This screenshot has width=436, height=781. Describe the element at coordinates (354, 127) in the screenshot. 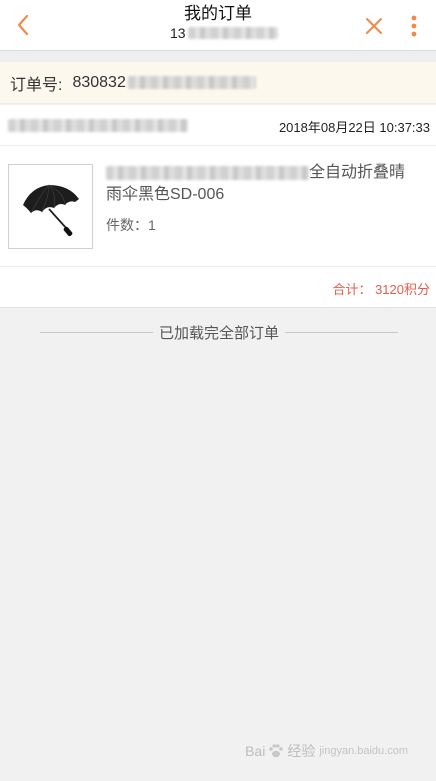

I see `order-date: 2018年08月22日 10:37:33` at that location.